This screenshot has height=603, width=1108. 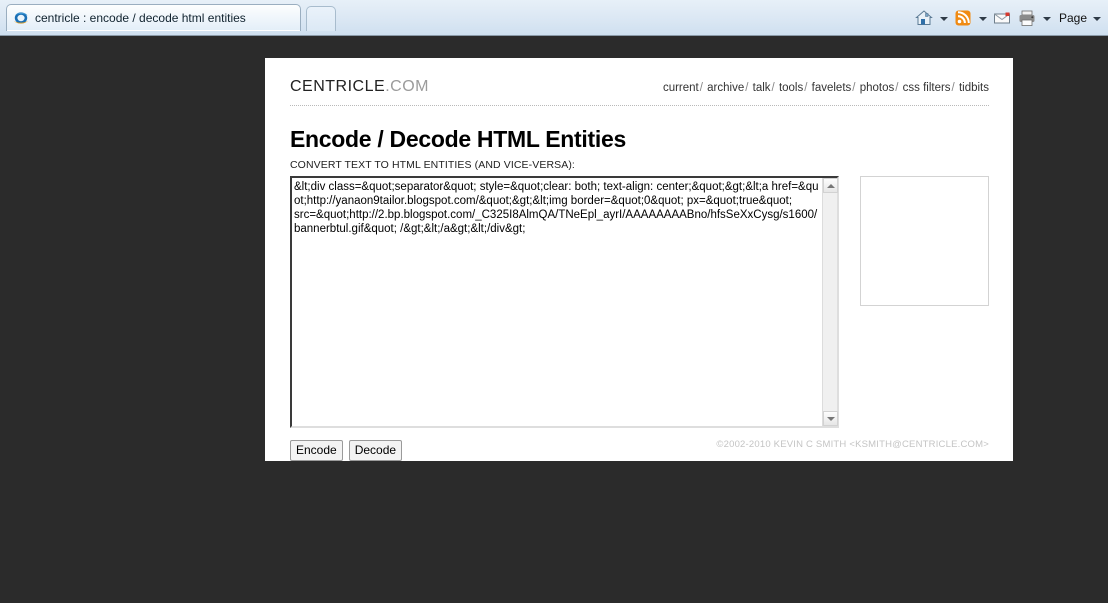 What do you see at coordinates (407, 86) in the screenshot?
I see `logo-suffix-text: .COM` at bounding box center [407, 86].